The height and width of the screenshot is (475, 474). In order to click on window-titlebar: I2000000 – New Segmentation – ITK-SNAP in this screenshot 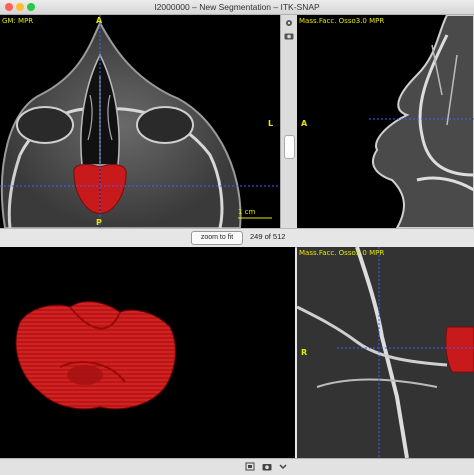, I will do `click(237, 7)`.